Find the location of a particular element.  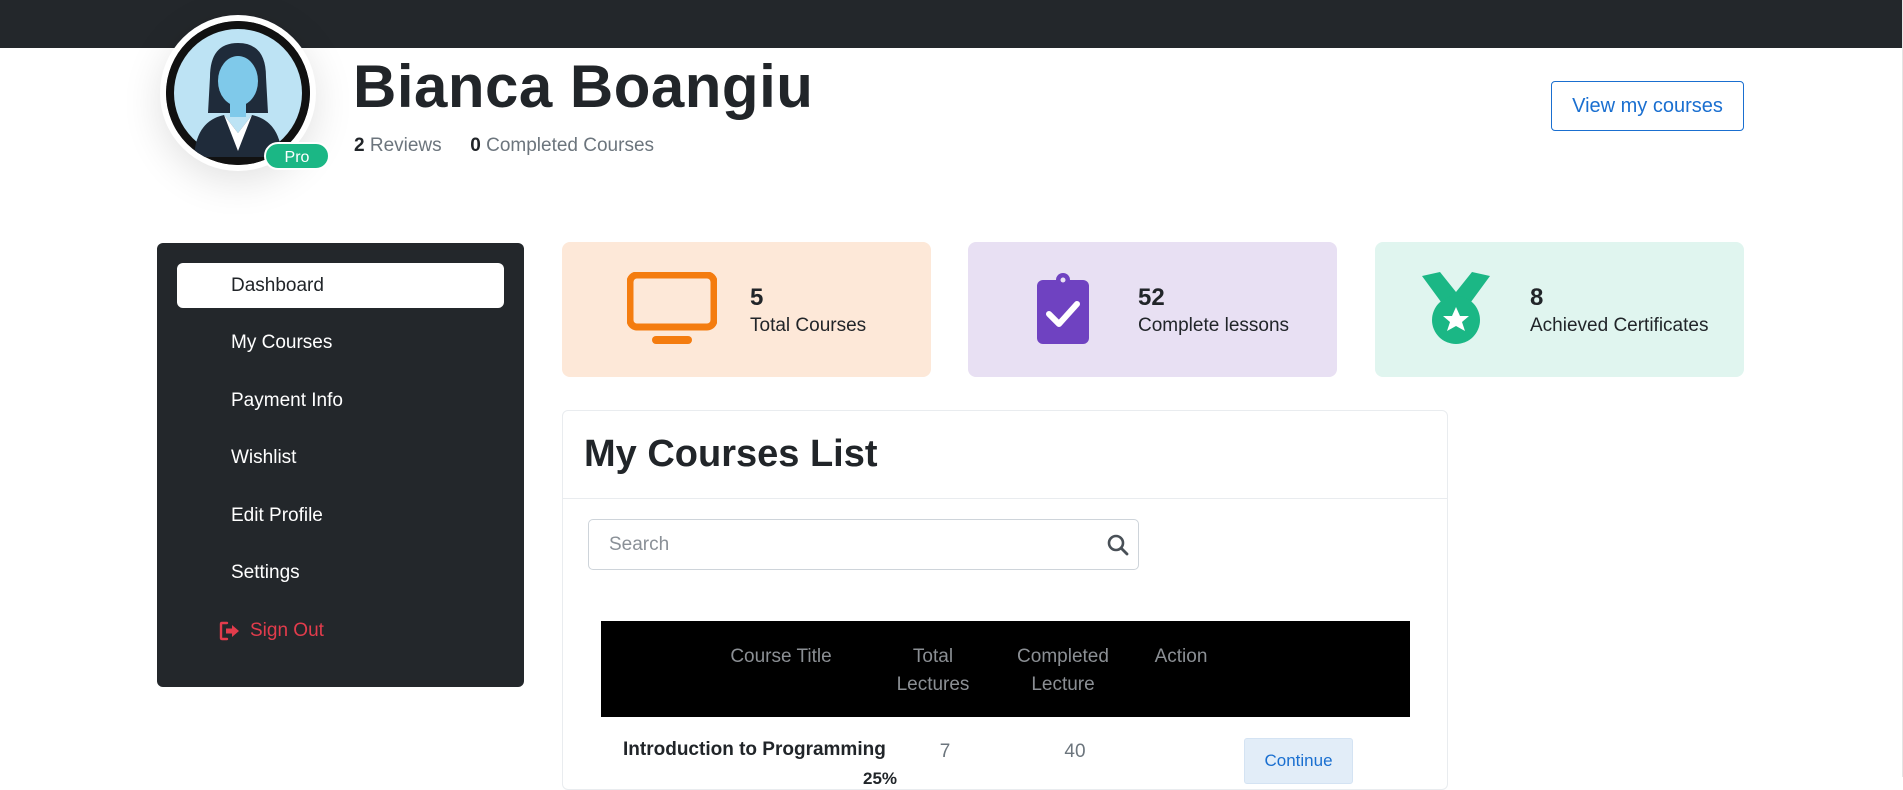

completed-lecture-cell: 40 is located at coordinates (1075, 751).